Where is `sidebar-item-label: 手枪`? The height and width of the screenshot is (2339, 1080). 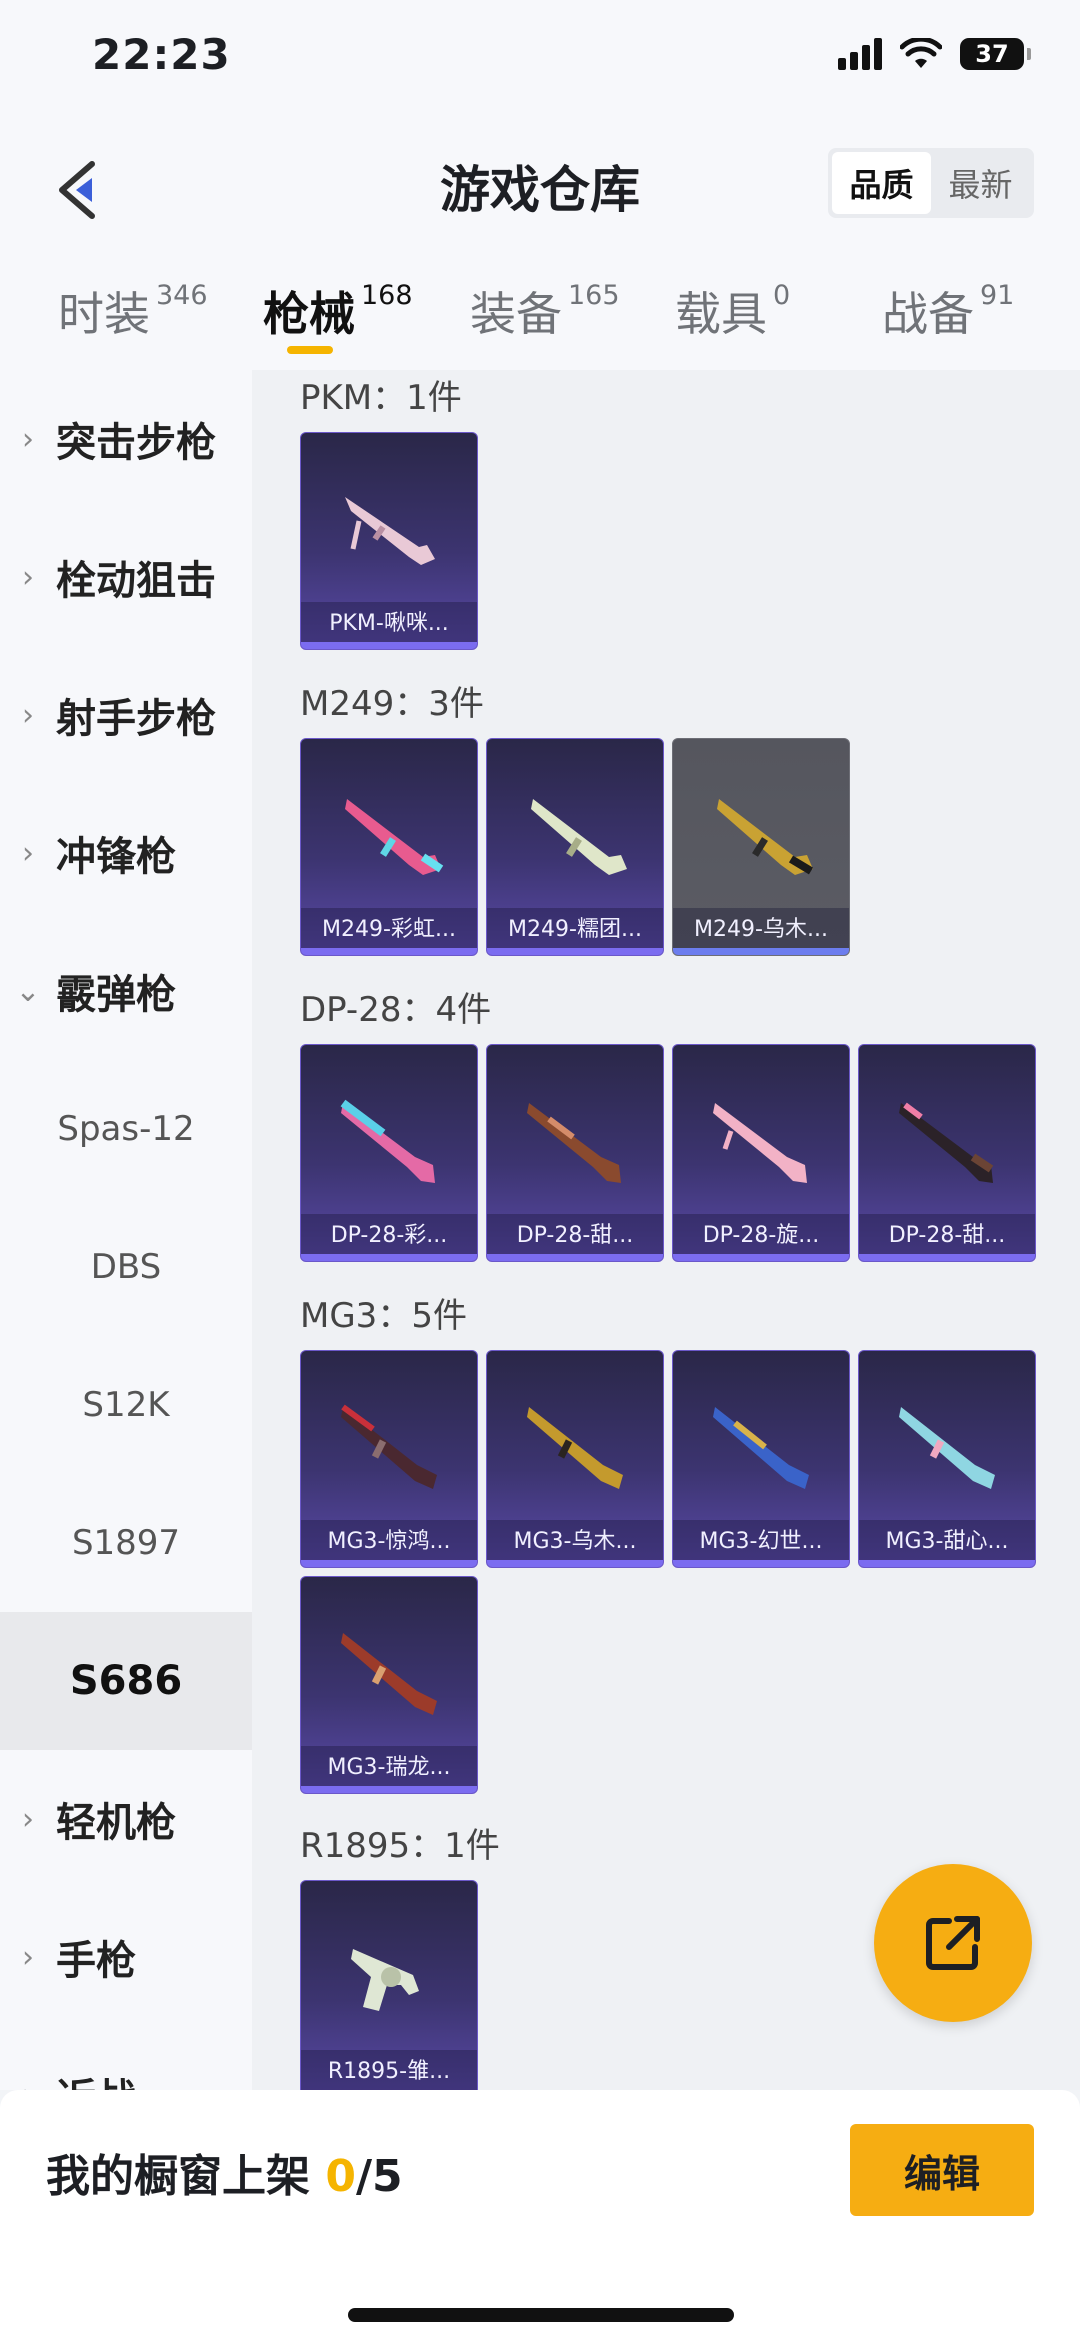 sidebar-item-label: 手枪 is located at coordinates (96, 1961).